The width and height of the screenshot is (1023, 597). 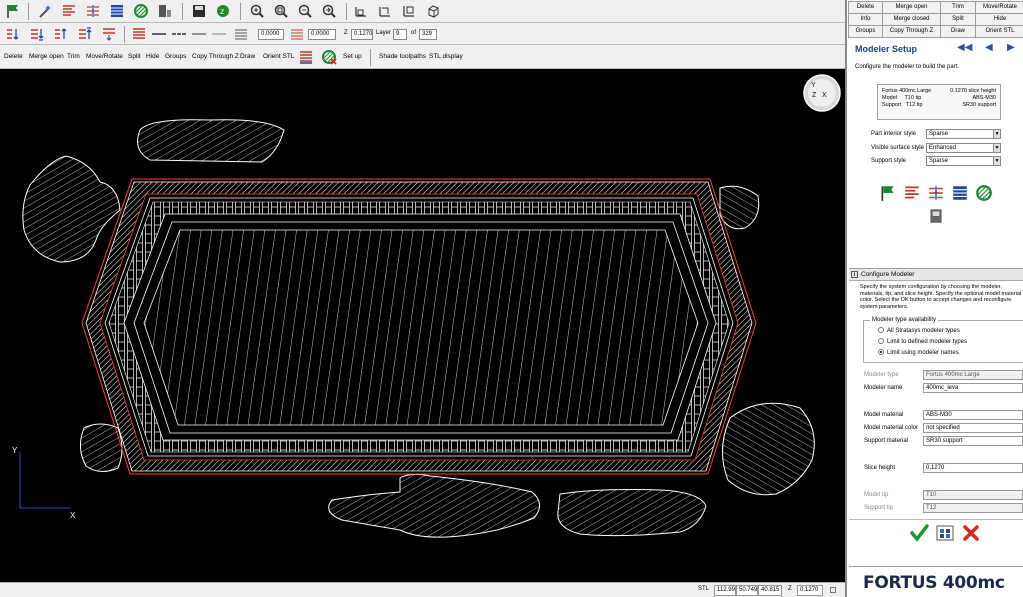 What do you see at coordinates (73, 56) in the screenshot?
I see `trim-button: Trim` at bounding box center [73, 56].